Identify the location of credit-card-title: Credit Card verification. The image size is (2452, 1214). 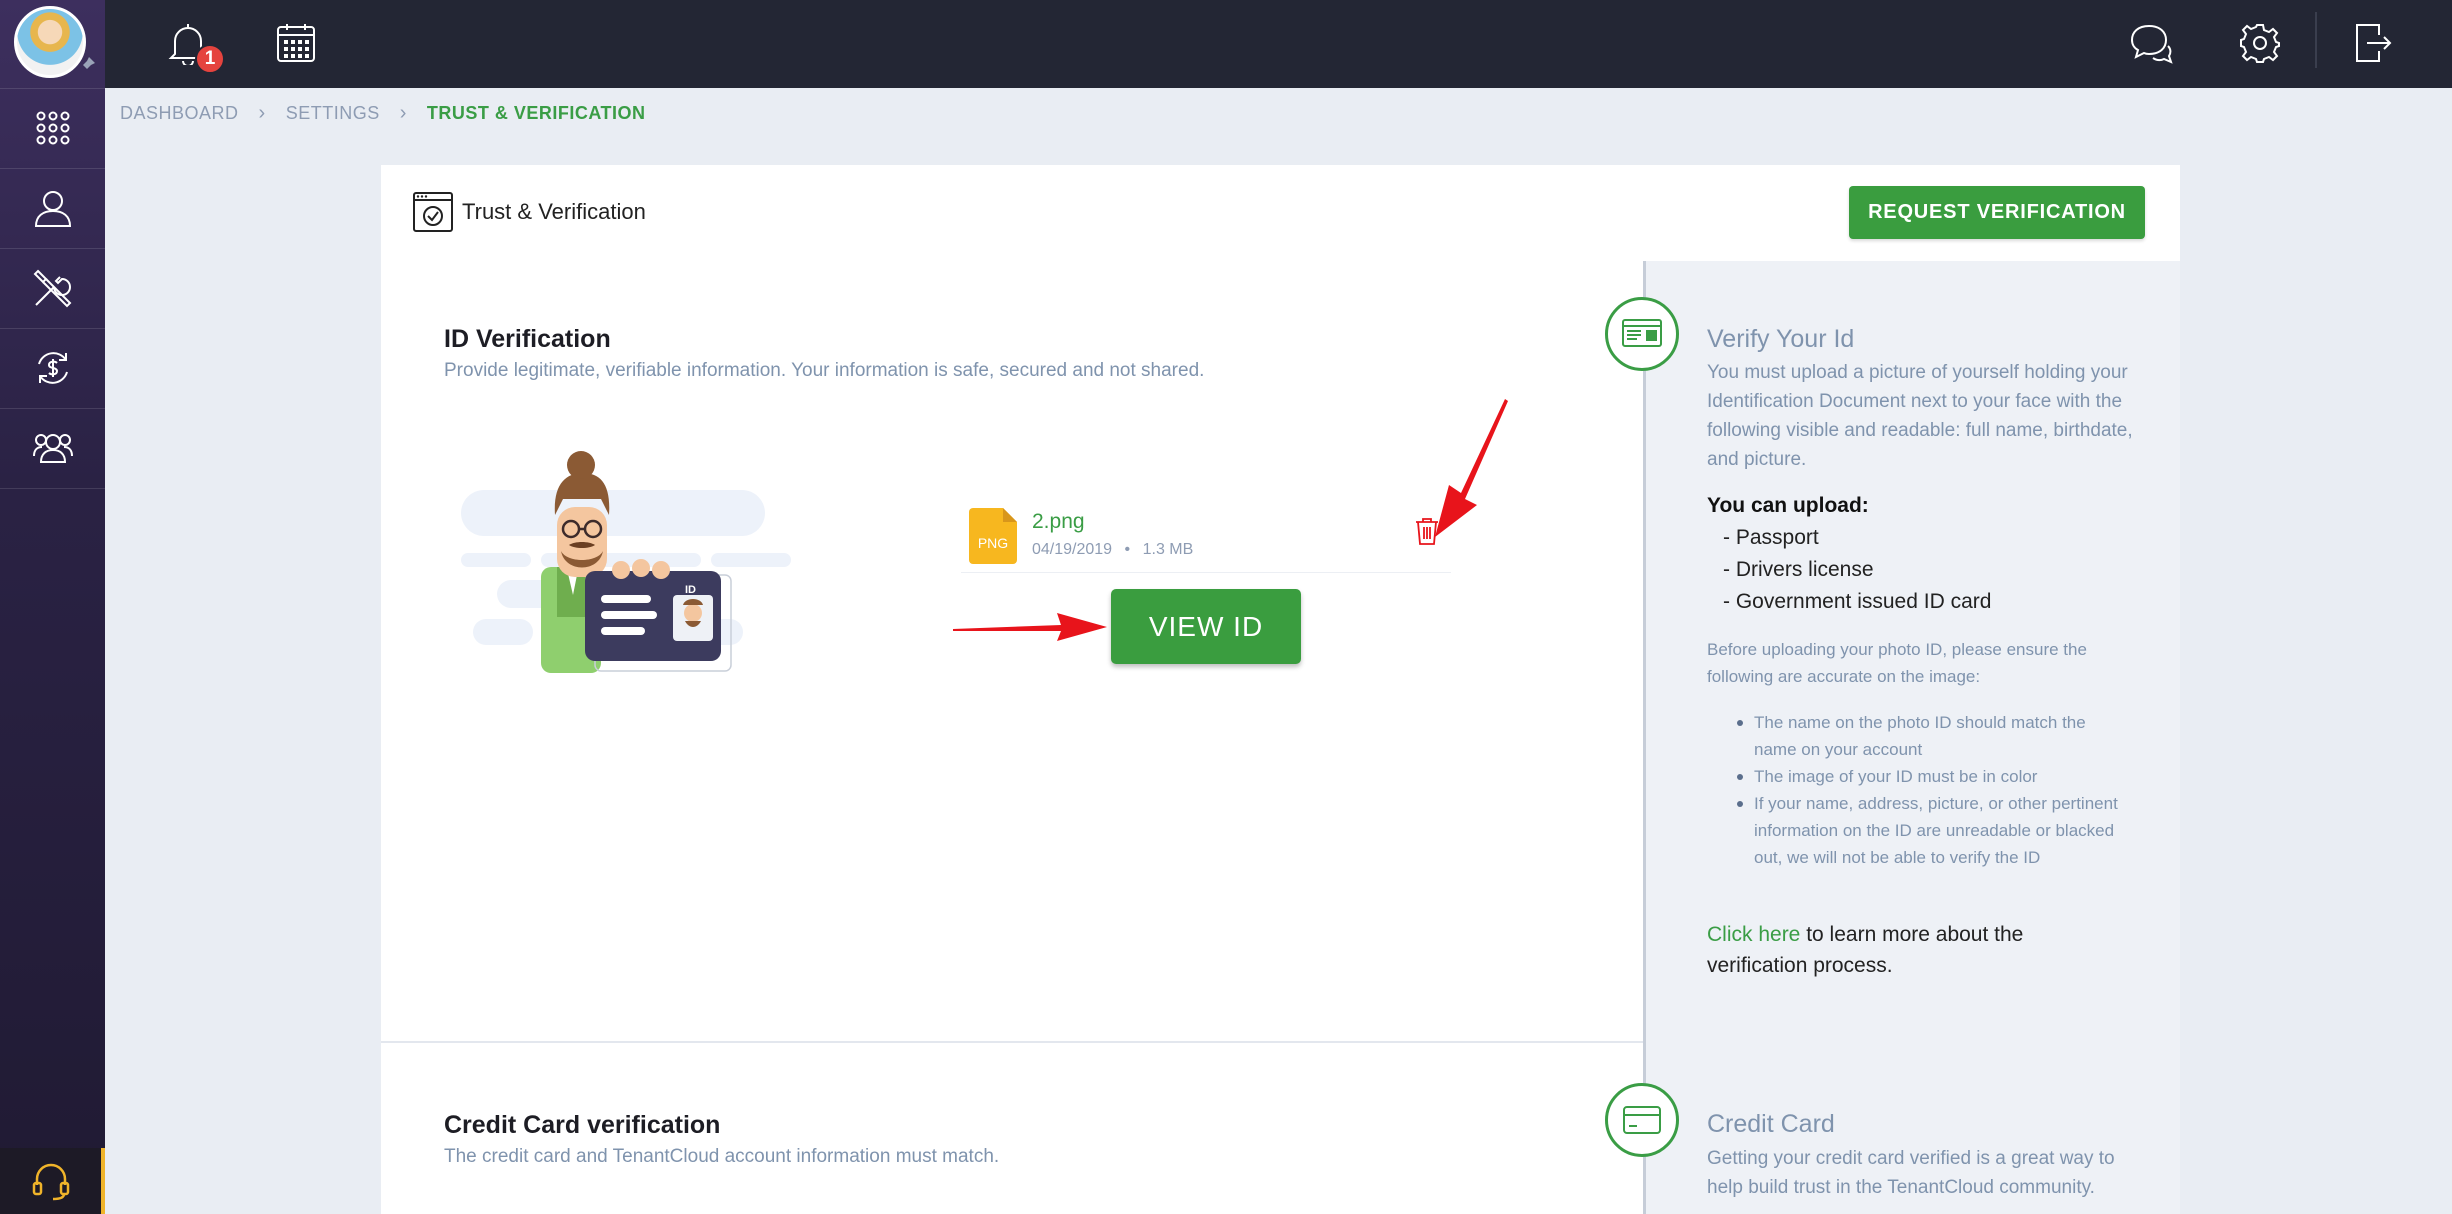
(582, 1125).